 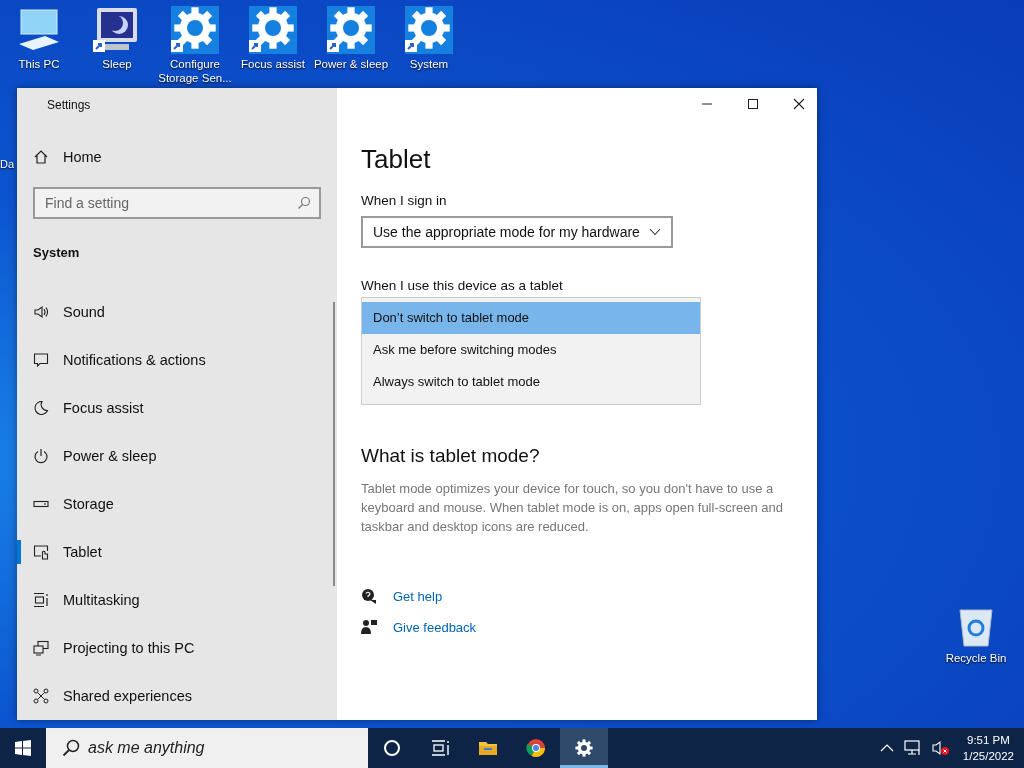 I want to click on task-view-icon, so click(x=440, y=748).